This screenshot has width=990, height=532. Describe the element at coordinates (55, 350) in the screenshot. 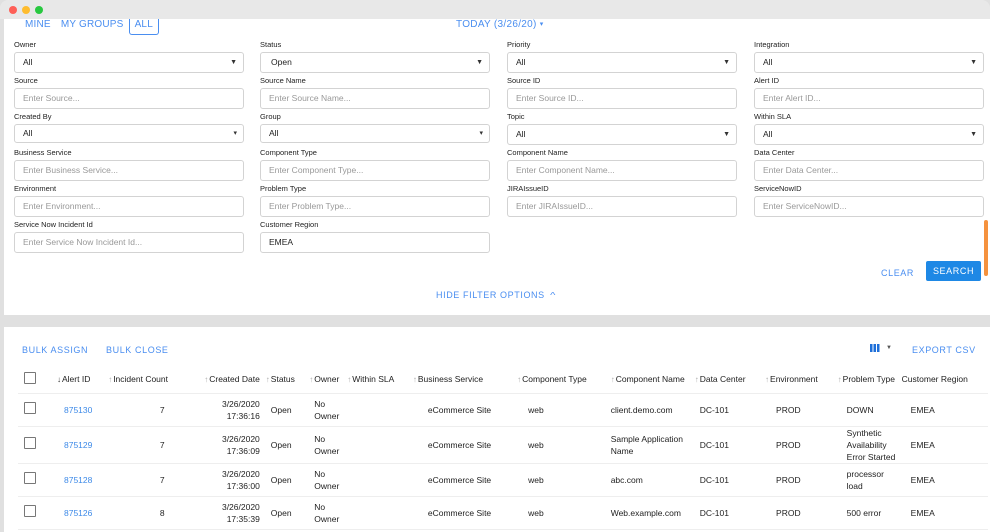

I see `bulk-assign-button: BULK ASSIGN` at that location.